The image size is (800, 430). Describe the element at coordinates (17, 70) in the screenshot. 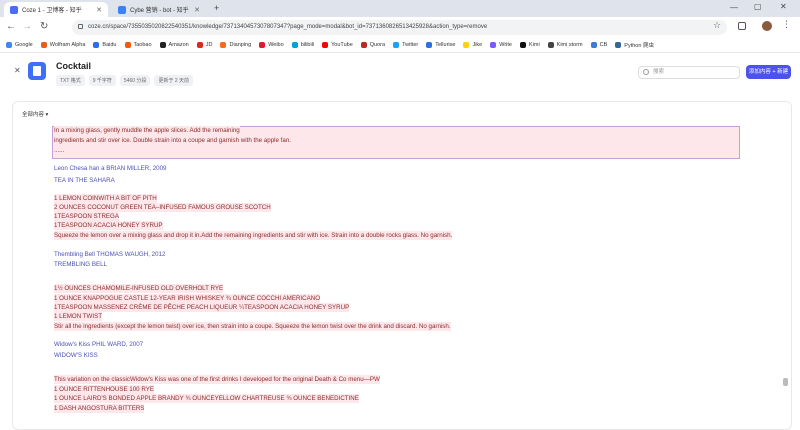

I see `close-icon: ✕` at that location.